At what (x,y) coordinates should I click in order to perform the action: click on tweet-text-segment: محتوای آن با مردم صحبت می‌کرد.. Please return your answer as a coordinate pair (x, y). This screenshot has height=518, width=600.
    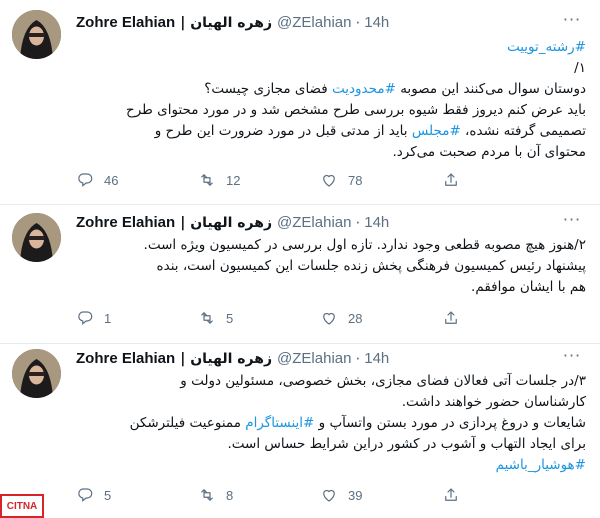
    Looking at the image, I should click on (489, 152).